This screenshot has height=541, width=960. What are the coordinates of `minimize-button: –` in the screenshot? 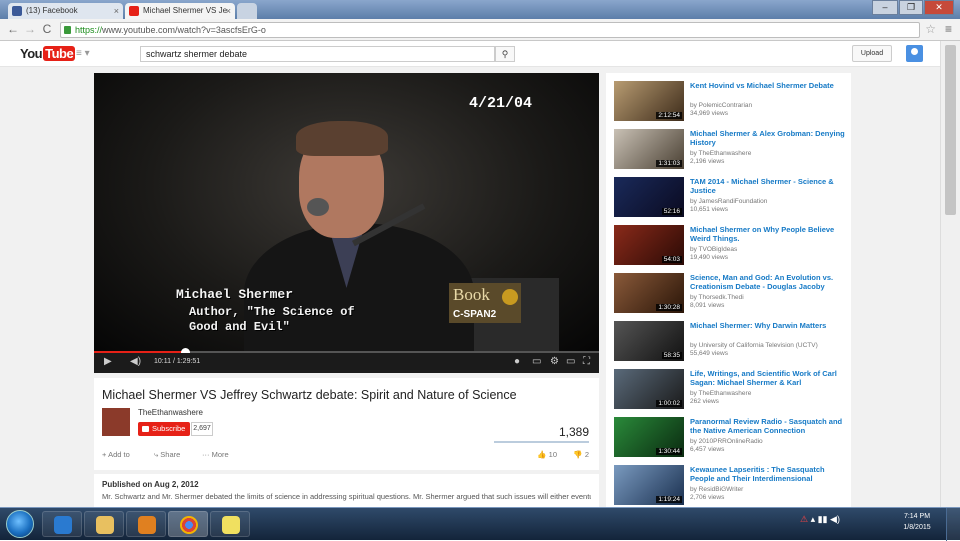 It's located at (885, 7).